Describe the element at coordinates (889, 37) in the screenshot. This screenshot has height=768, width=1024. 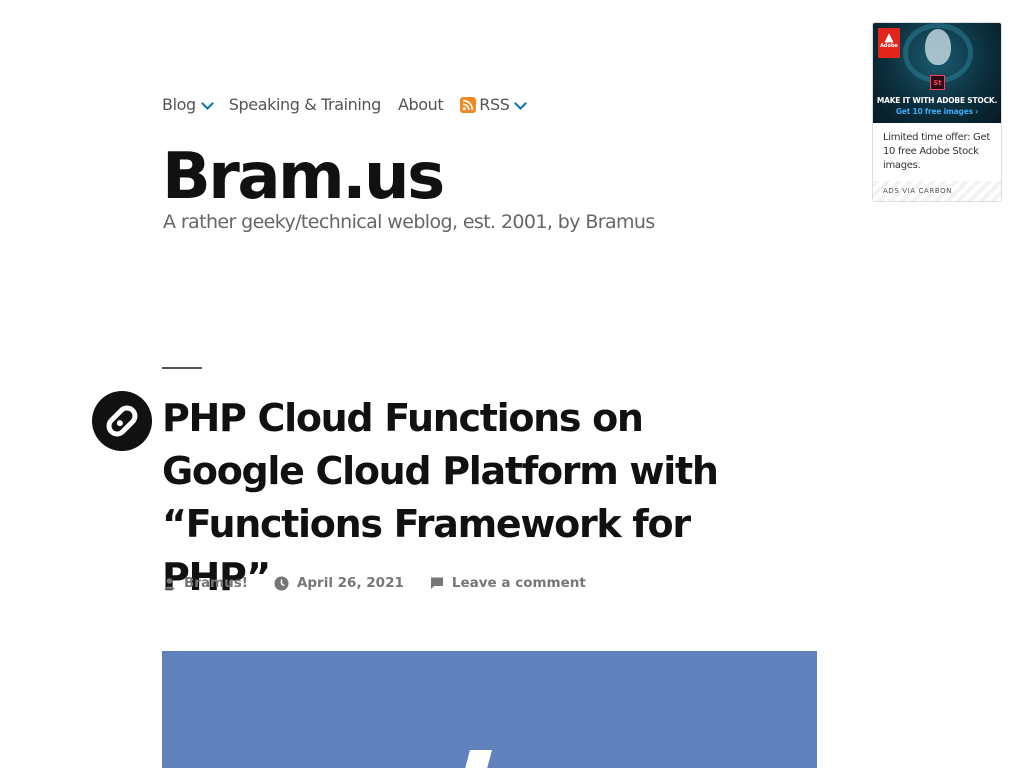
I see `adobe-a-mark: ▲` at that location.